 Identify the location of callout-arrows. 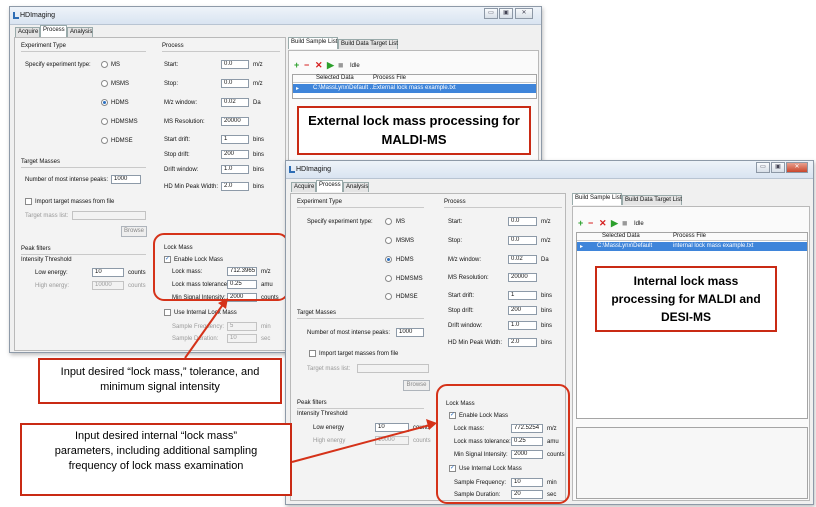
(310, 380).